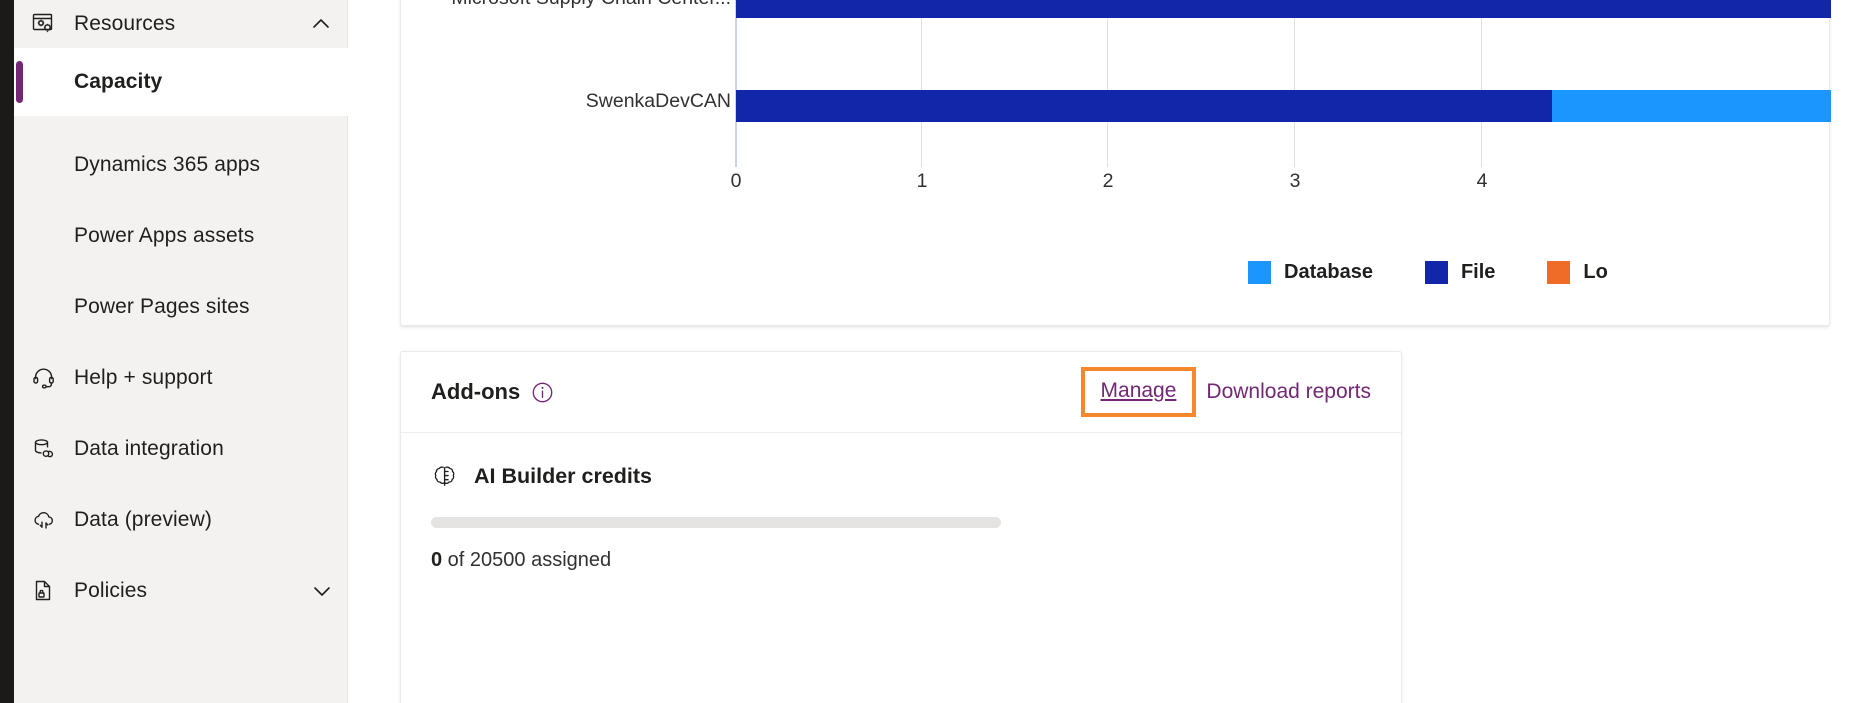 The width and height of the screenshot is (1851, 703). I want to click on chart-axis-line, so click(736, 83).